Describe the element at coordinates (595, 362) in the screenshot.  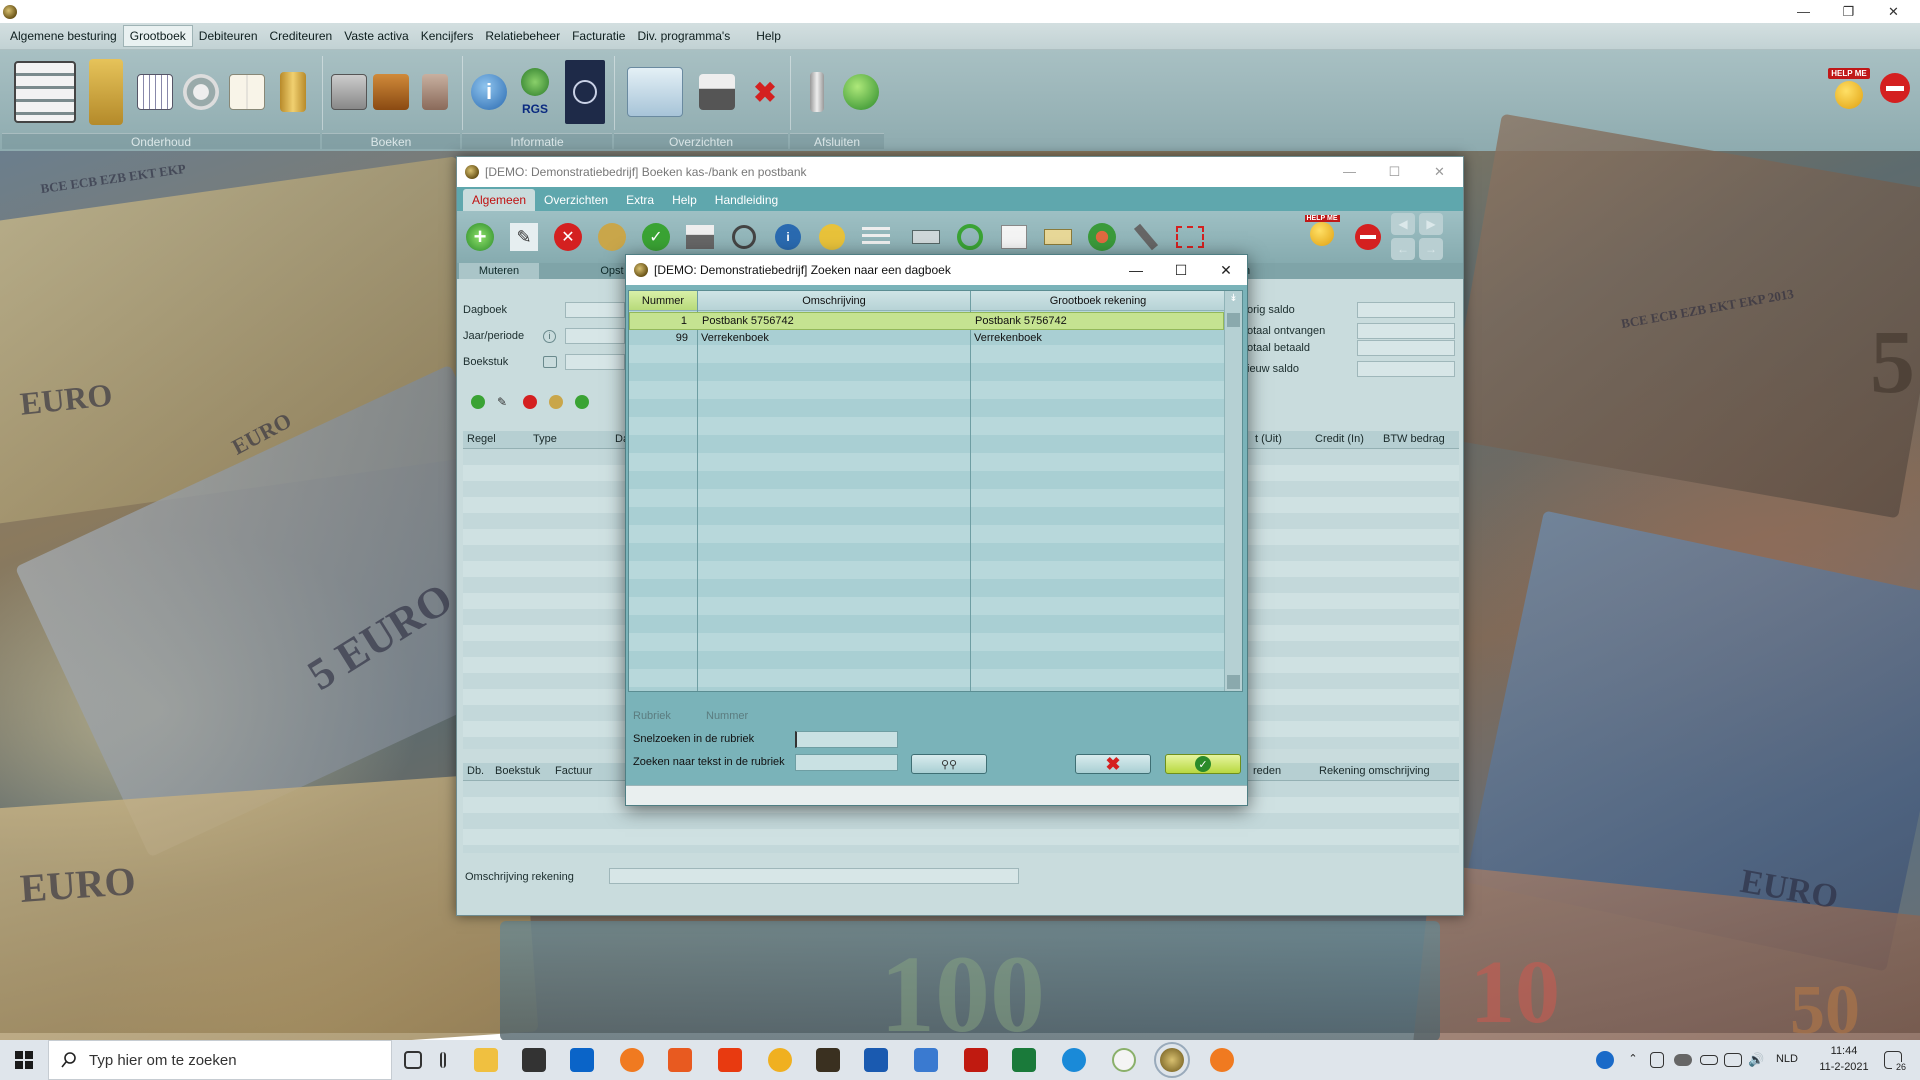
I see `boekstuk-input` at that location.